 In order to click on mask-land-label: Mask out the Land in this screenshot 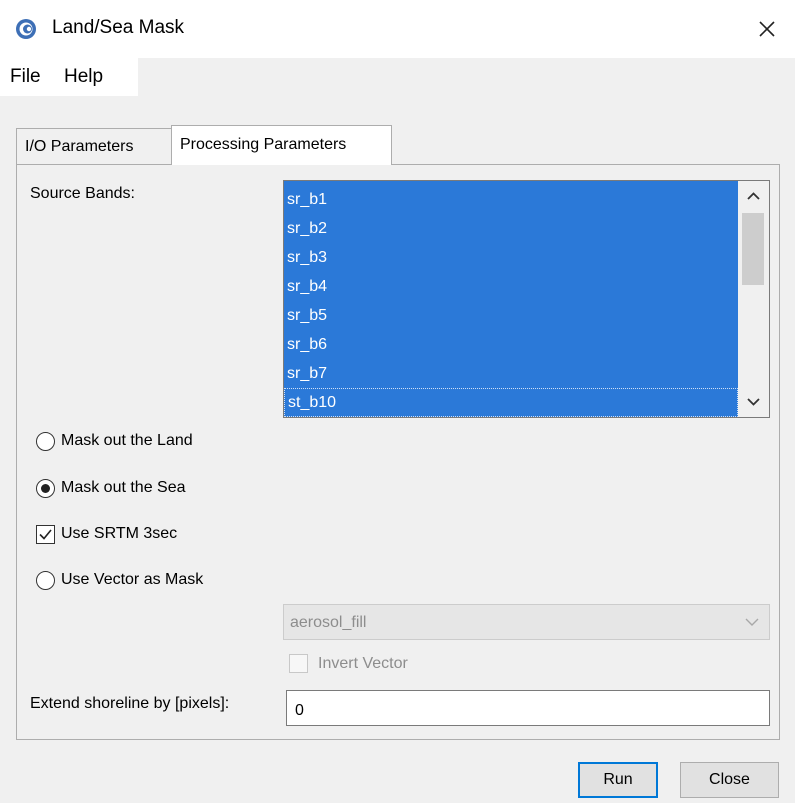, I will do `click(127, 440)`.